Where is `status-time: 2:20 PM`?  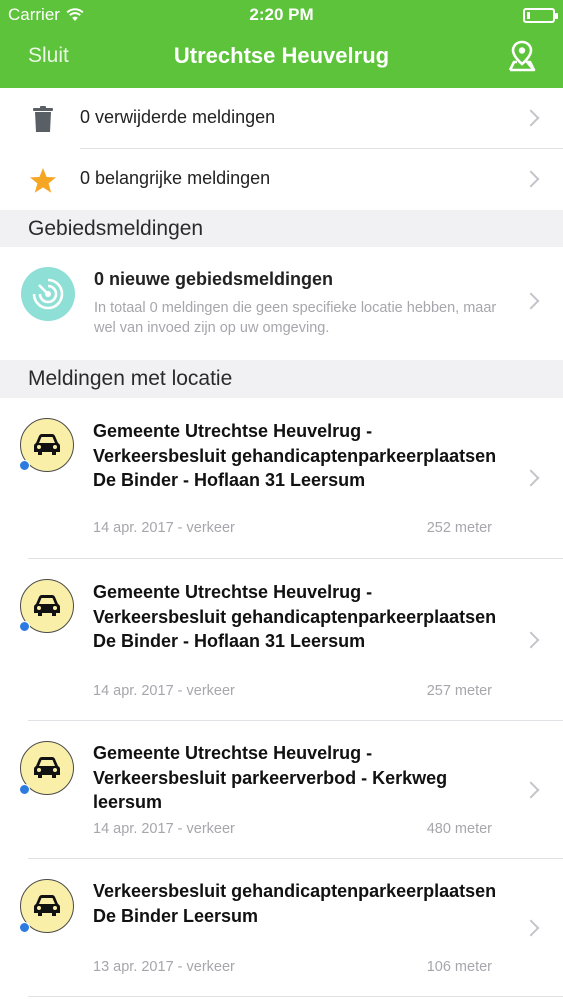 status-time: 2:20 PM is located at coordinates (281, 14).